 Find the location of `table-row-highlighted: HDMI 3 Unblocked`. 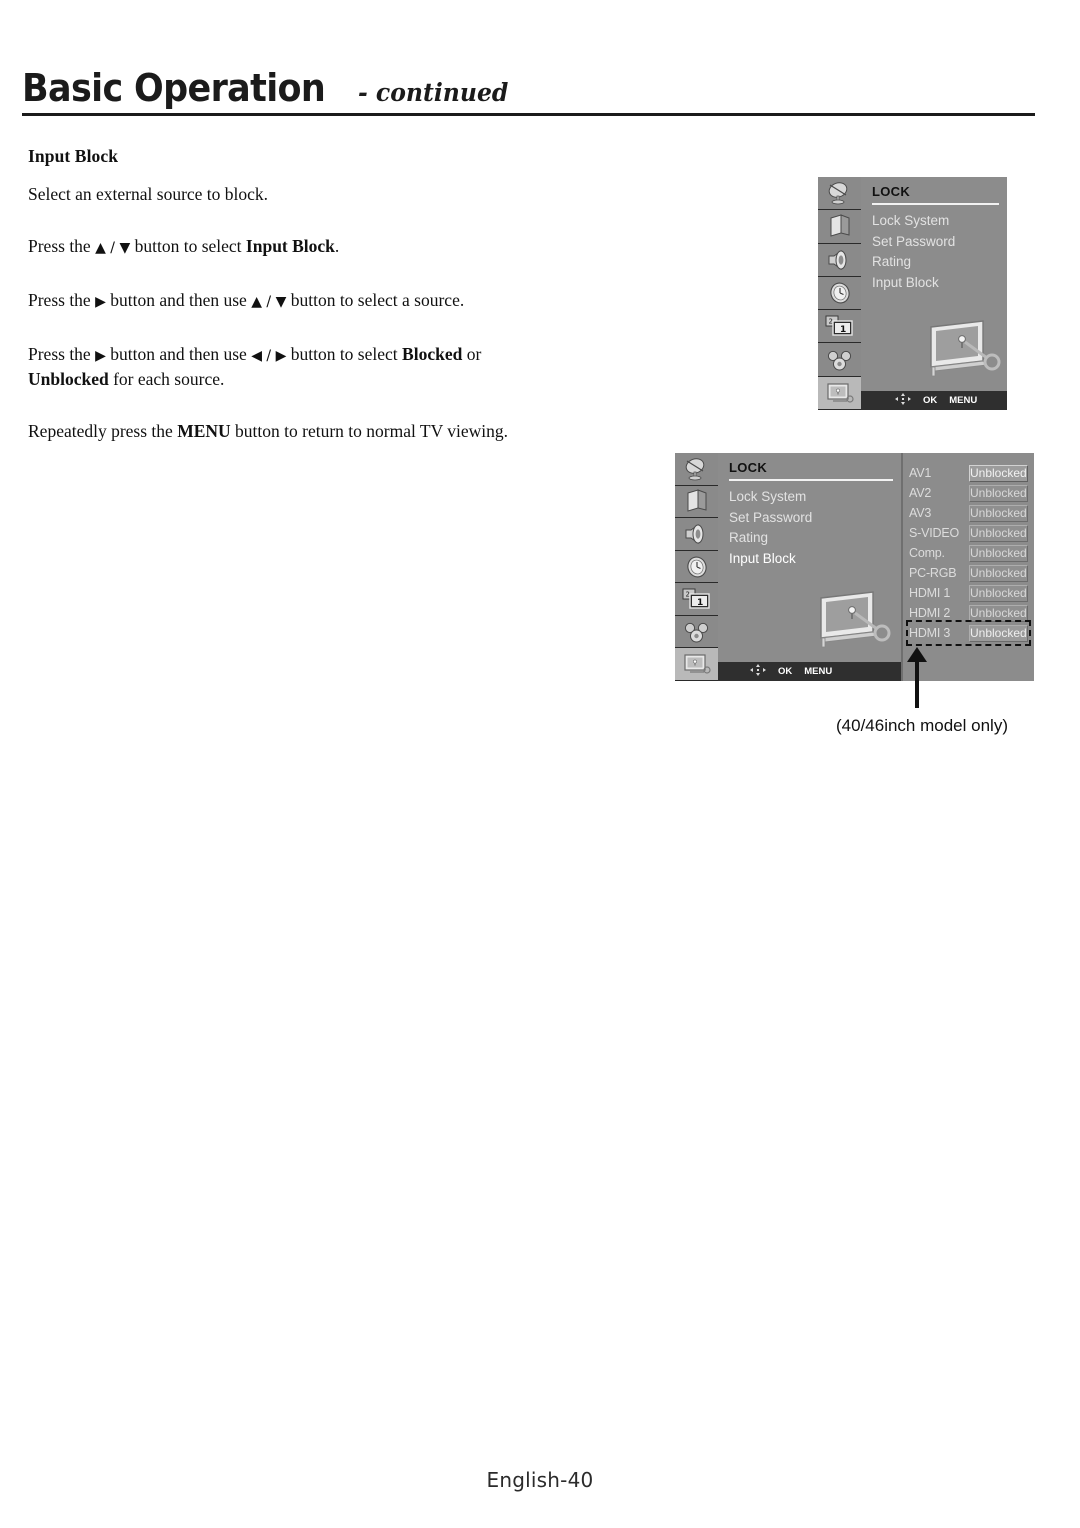

table-row-highlighted: HDMI 3 Unblocked is located at coordinates (968, 633).